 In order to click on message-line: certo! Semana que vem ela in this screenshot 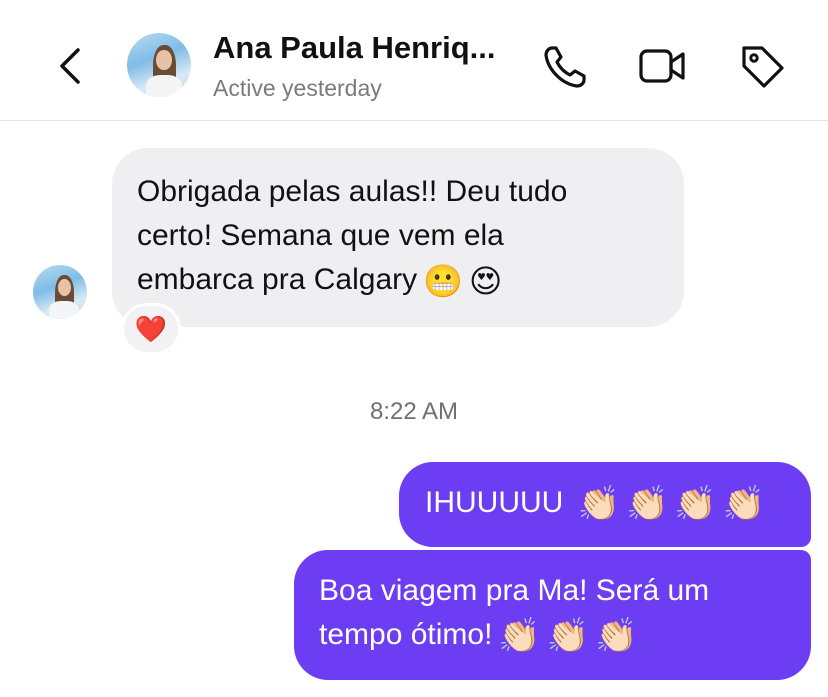, I will do `click(320, 235)`.